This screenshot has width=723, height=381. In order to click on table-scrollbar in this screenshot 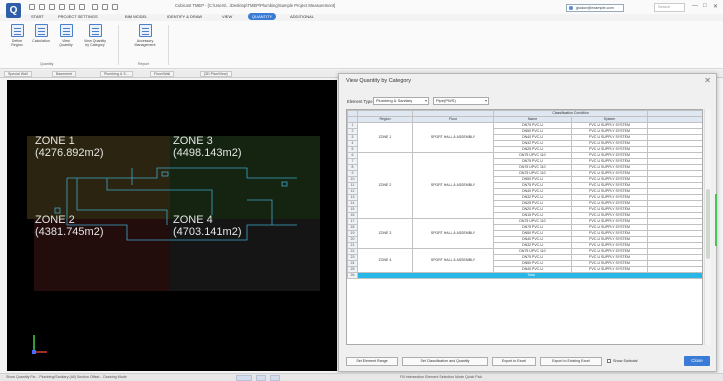, I will do `click(707, 227)`.